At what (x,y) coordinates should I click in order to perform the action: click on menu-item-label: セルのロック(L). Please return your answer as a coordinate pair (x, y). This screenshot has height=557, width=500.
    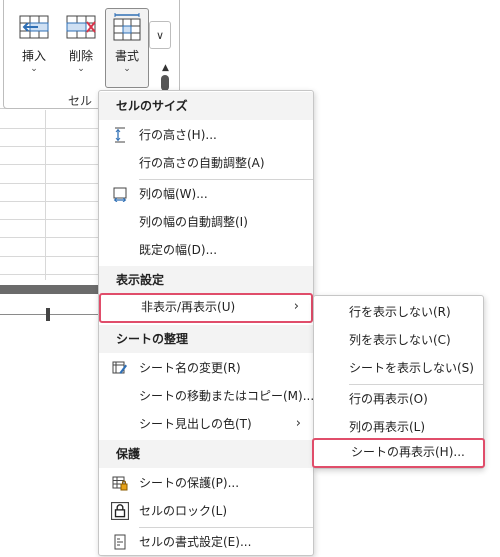
    Looking at the image, I should click on (183, 511).